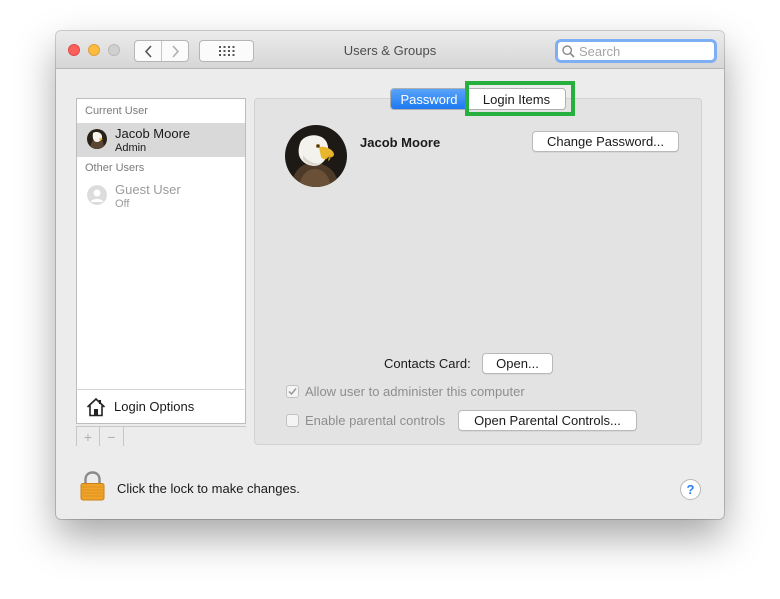 This screenshot has height=599, width=780. I want to click on parental-controls-row: Enable parental controls, so click(365, 420).